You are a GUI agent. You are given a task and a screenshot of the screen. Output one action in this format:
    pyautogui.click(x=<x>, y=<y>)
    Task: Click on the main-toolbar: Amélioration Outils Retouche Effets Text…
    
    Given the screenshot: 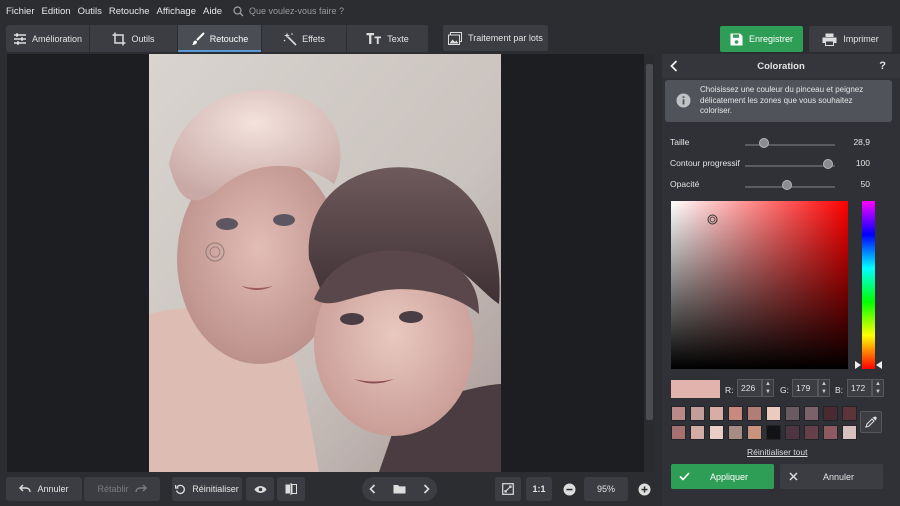 What is the action you would take?
    pyautogui.click(x=450, y=38)
    